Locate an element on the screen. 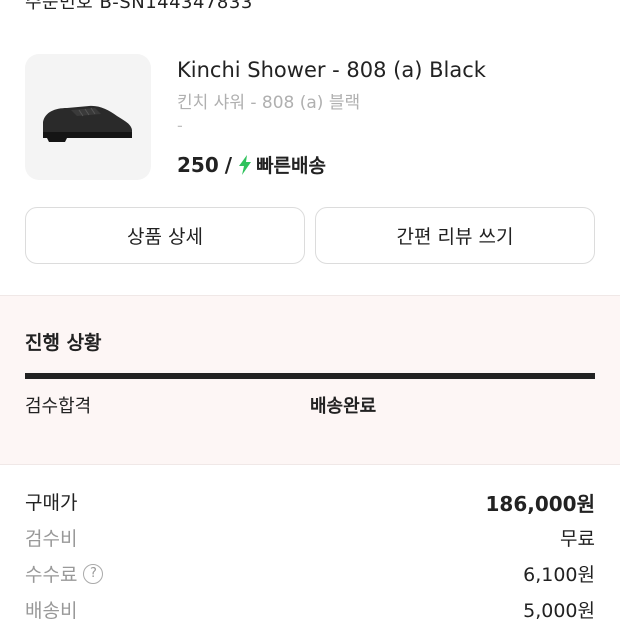 This screenshot has width=620, height=620. order-number: 주문번호 B-SN144347833 is located at coordinates (139, 6).